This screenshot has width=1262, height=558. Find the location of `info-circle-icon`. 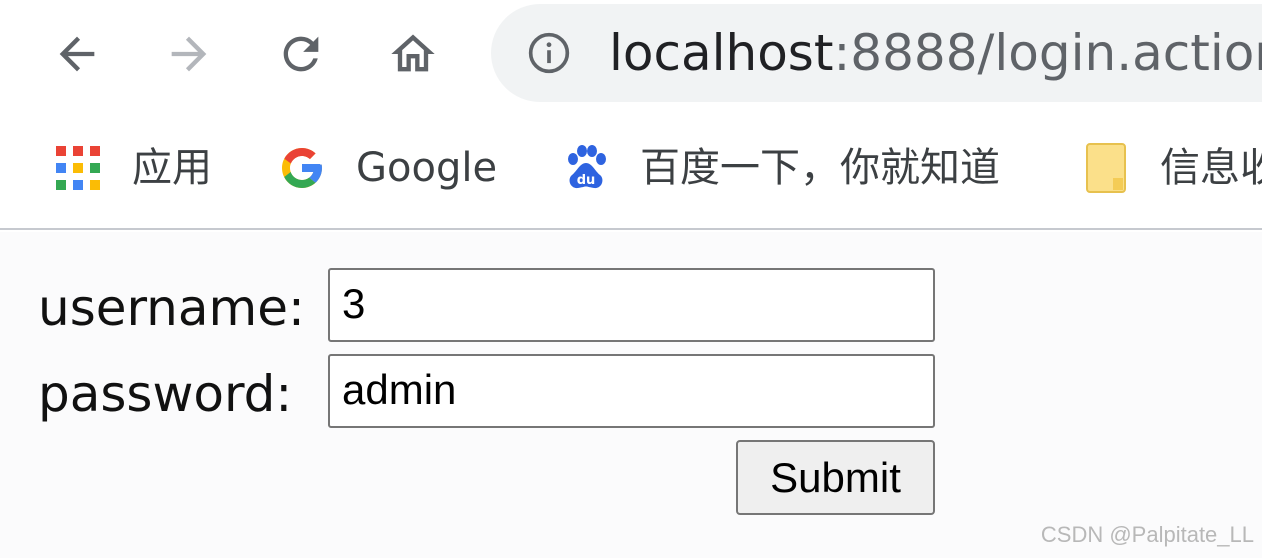

info-circle-icon is located at coordinates (549, 53).